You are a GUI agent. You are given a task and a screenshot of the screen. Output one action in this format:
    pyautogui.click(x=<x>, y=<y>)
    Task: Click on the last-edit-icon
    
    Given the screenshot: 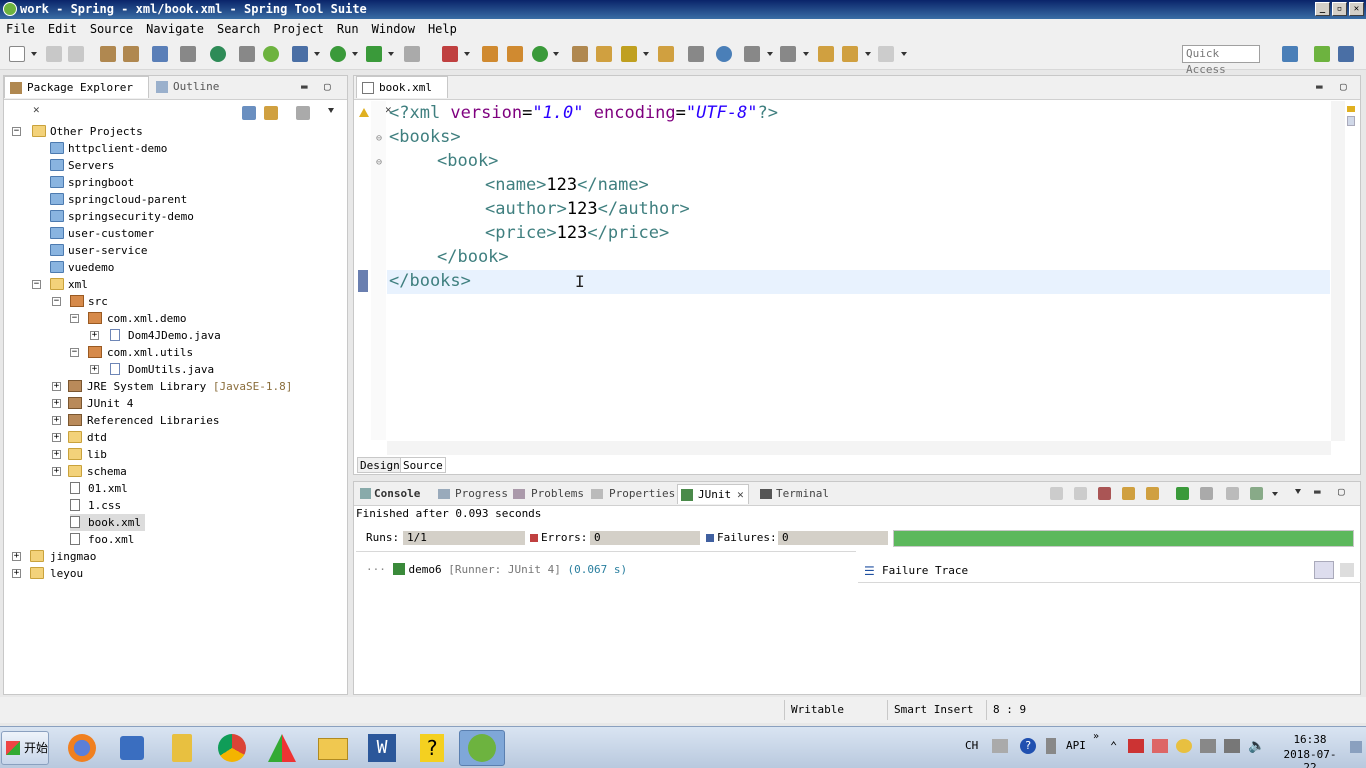 What is the action you would take?
    pyautogui.click(x=826, y=54)
    